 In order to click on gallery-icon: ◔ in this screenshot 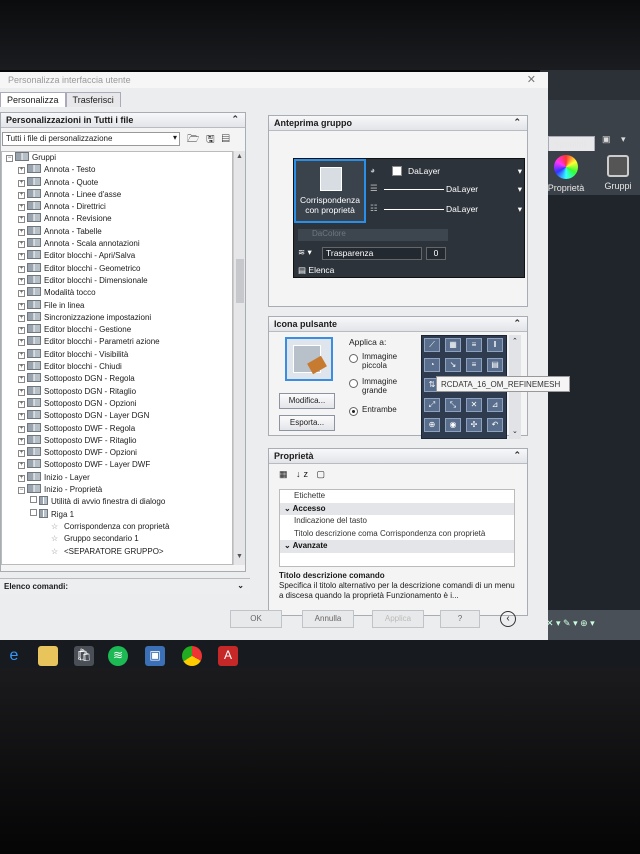, I will do `click(432, 365)`.